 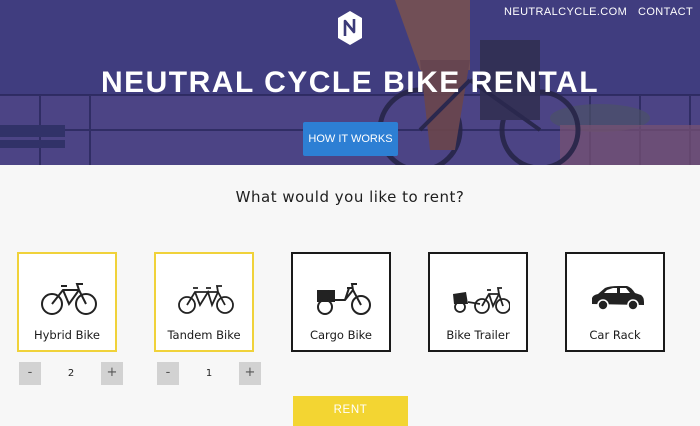 I want to click on nav-link-neutralcycle: NEUTRALCYCLE.COM, so click(x=565, y=12).